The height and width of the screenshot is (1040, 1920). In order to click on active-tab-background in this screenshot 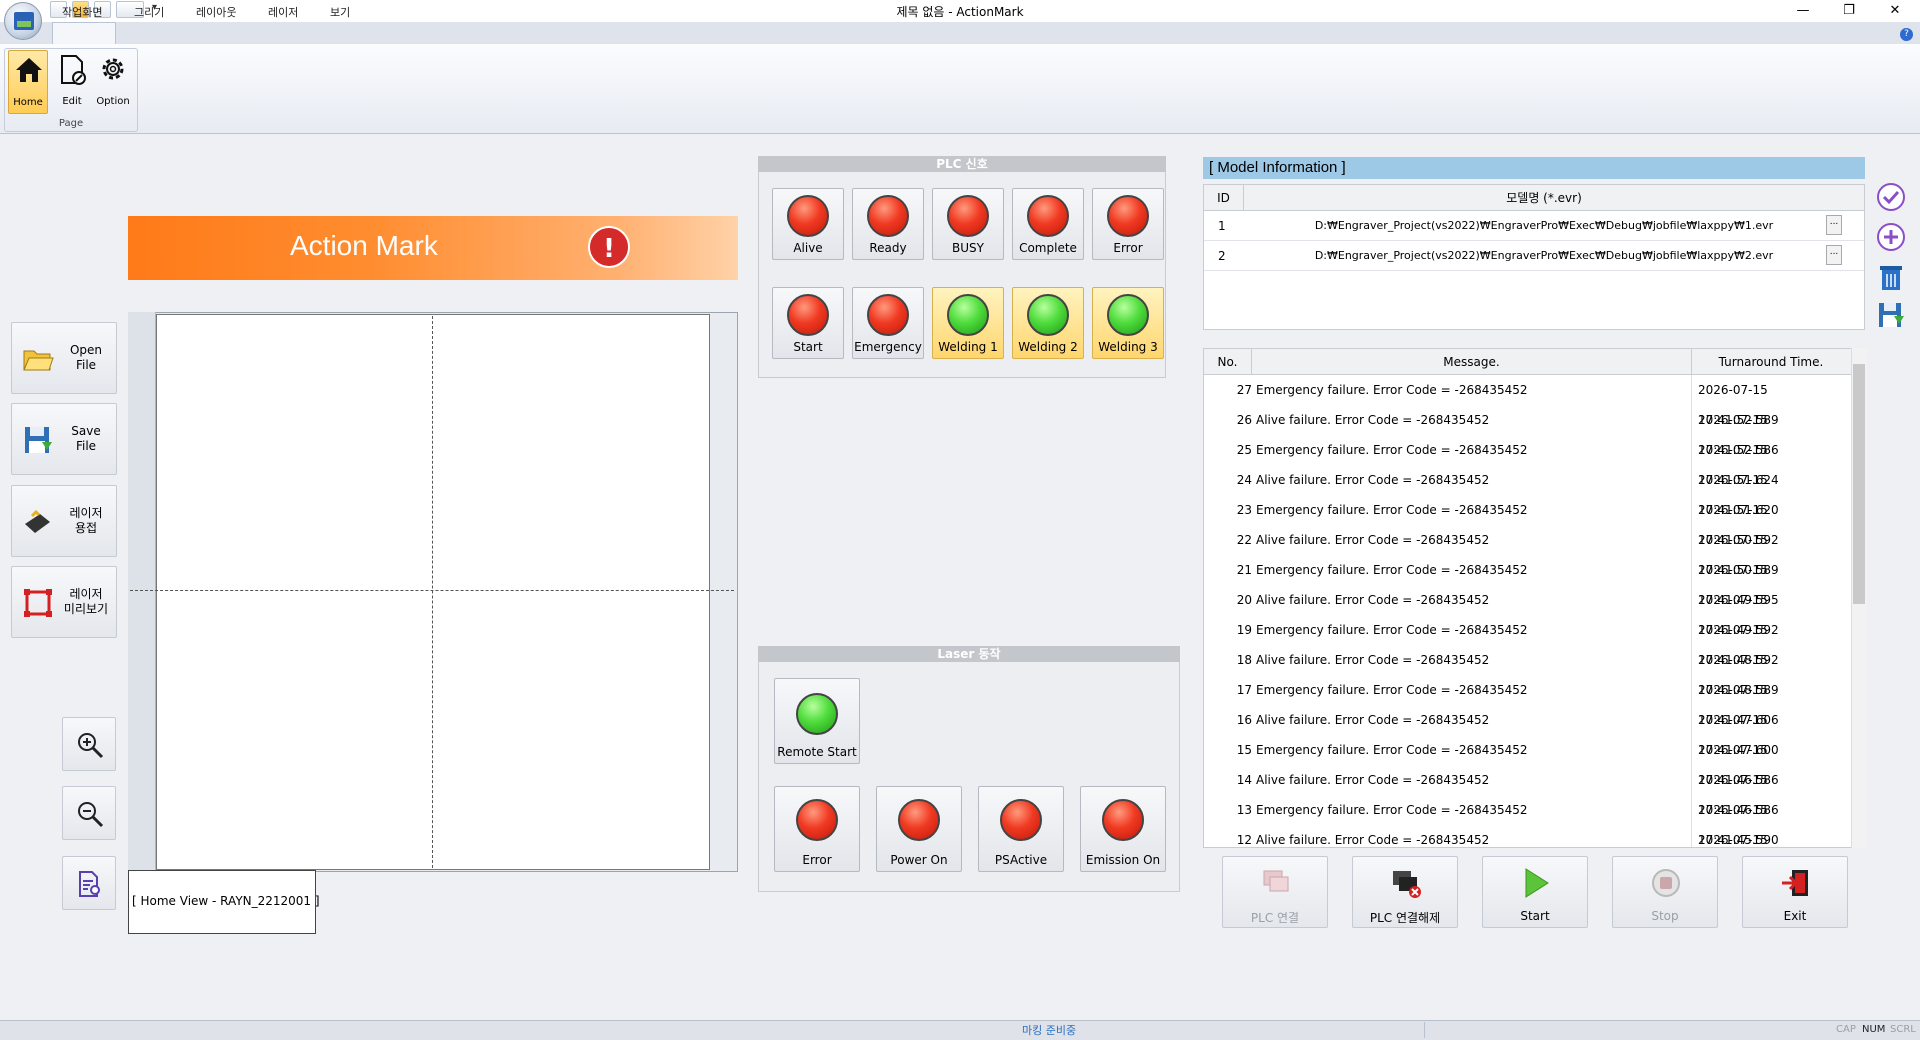, I will do `click(84, 33)`.